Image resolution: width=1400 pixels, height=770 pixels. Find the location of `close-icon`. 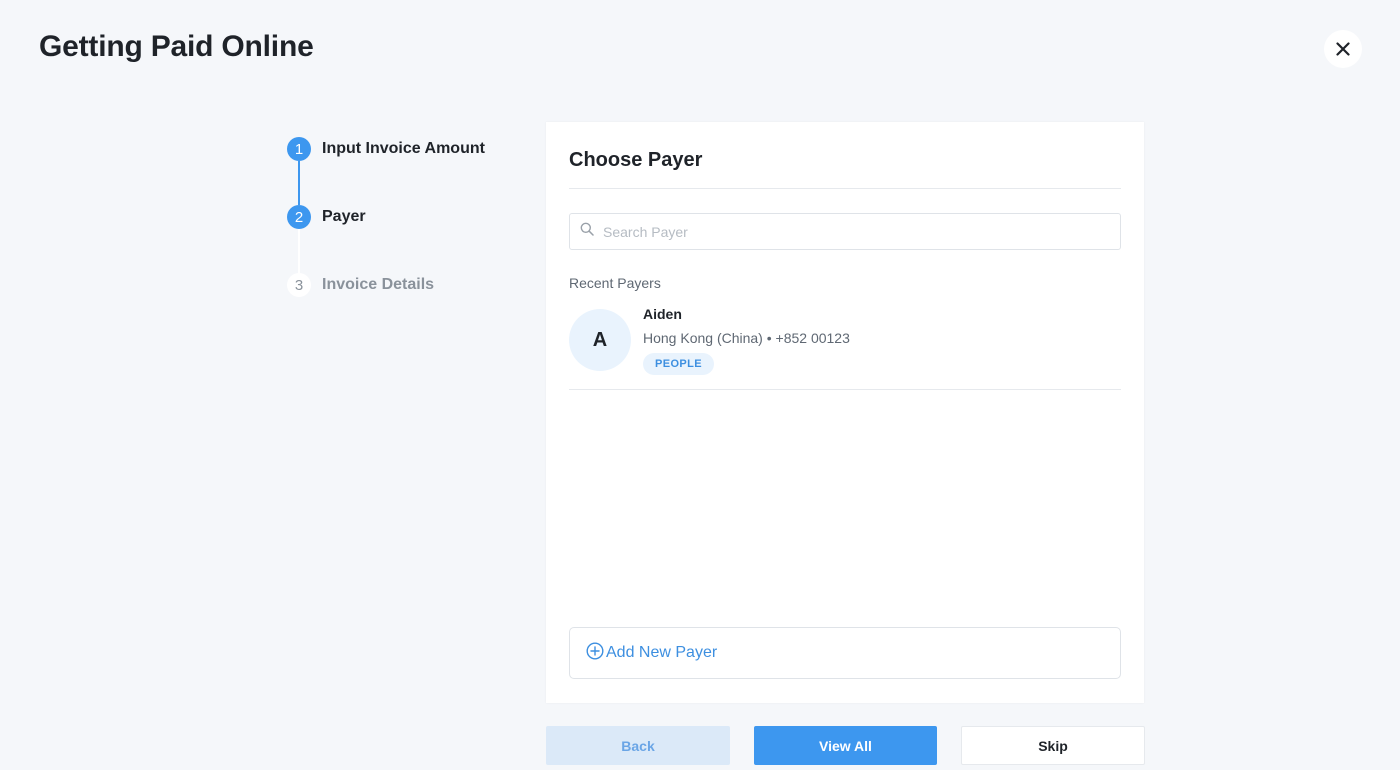

close-icon is located at coordinates (1343, 49).